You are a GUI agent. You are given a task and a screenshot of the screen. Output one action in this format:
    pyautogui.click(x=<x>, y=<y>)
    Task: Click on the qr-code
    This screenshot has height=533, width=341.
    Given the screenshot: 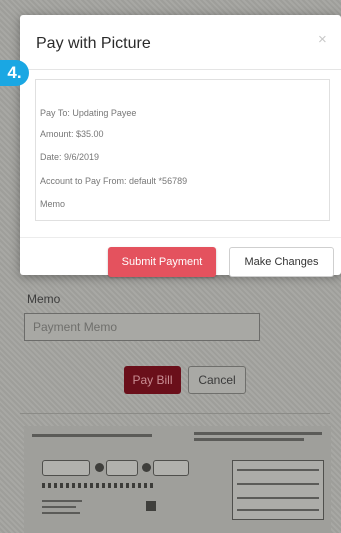 What is the action you would take?
    pyautogui.click(x=151, y=506)
    